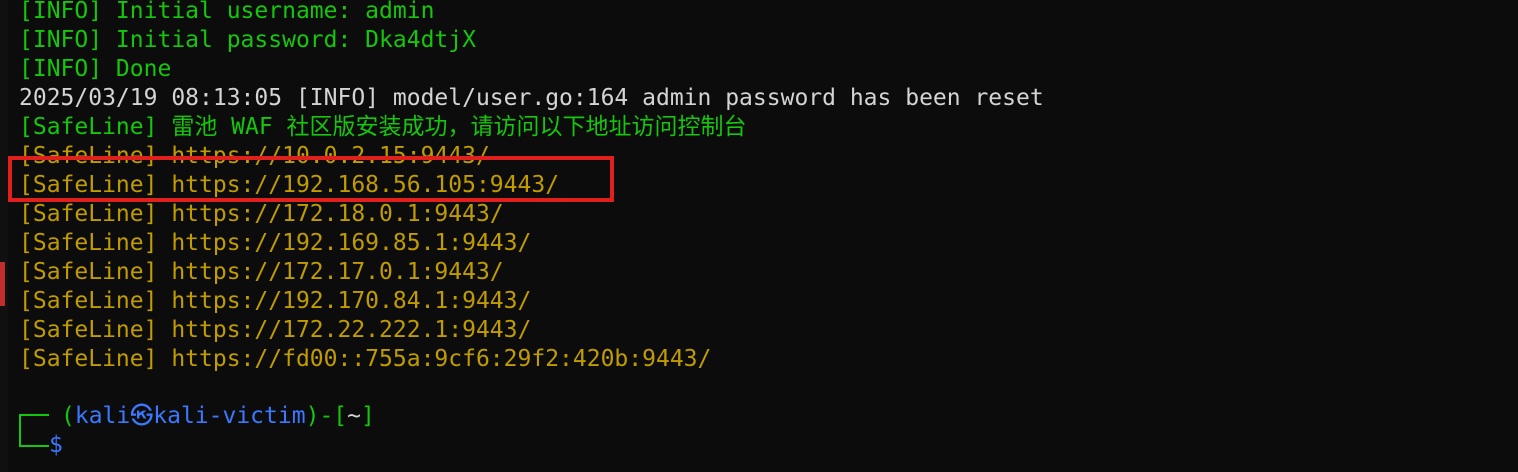 The image size is (1518, 472). I want to click on prompt-open-bracket: [, so click(340, 416).